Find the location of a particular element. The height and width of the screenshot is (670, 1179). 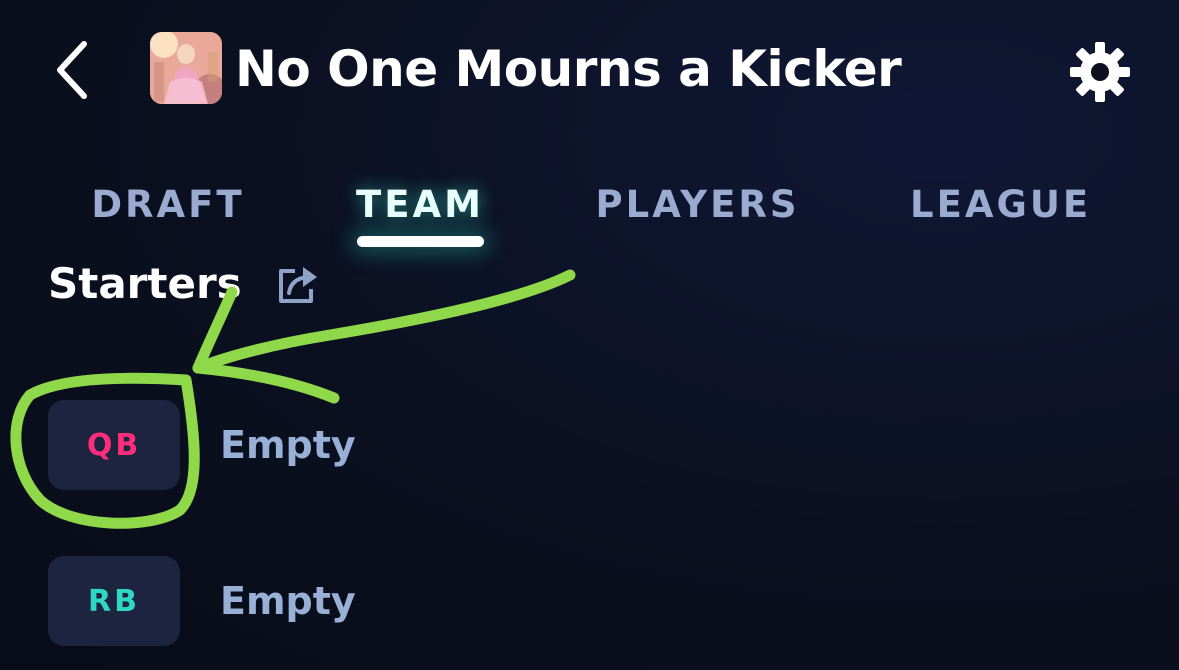

gear-icon is located at coordinates (1100, 72).